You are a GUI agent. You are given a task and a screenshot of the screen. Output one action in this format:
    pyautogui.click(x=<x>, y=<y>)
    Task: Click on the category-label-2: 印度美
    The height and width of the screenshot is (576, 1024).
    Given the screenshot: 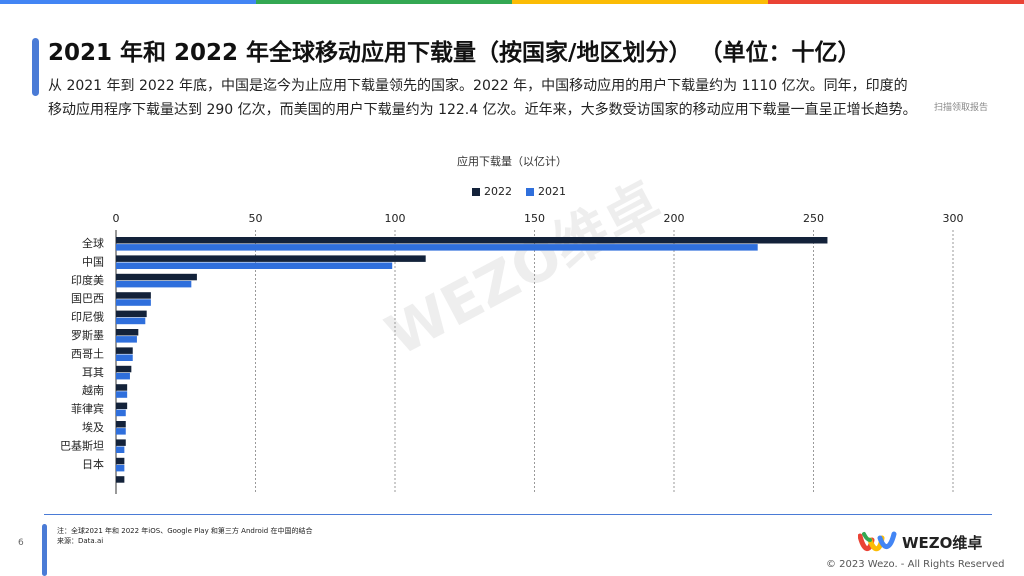 What is the action you would take?
    pyautogui.click(x=87, y=280)
    